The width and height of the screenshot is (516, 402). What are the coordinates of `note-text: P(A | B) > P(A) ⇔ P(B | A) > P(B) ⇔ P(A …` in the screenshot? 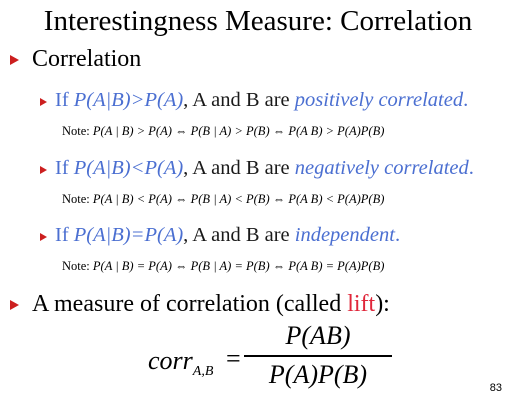 It's located at (238, 131).